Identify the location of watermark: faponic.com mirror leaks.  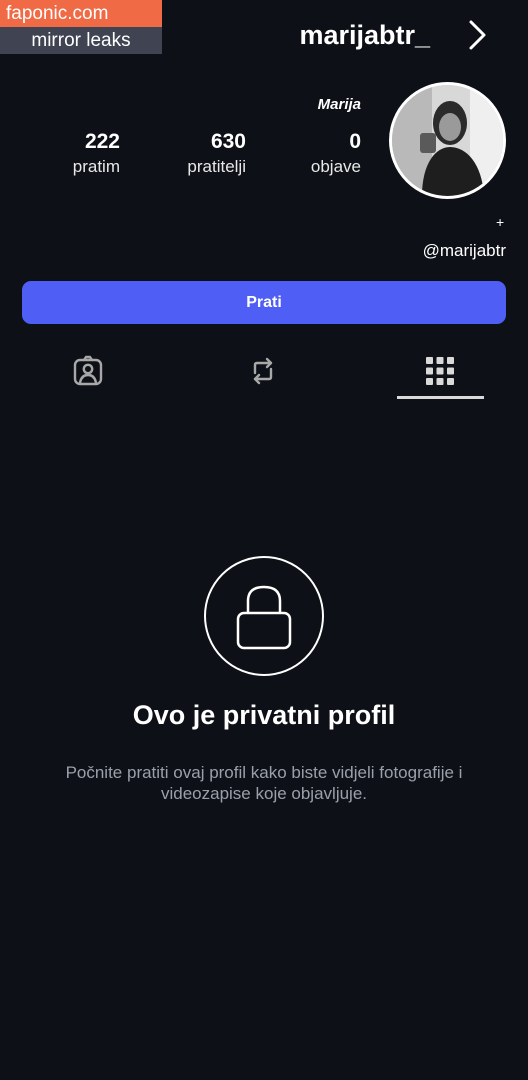
(81, 27).